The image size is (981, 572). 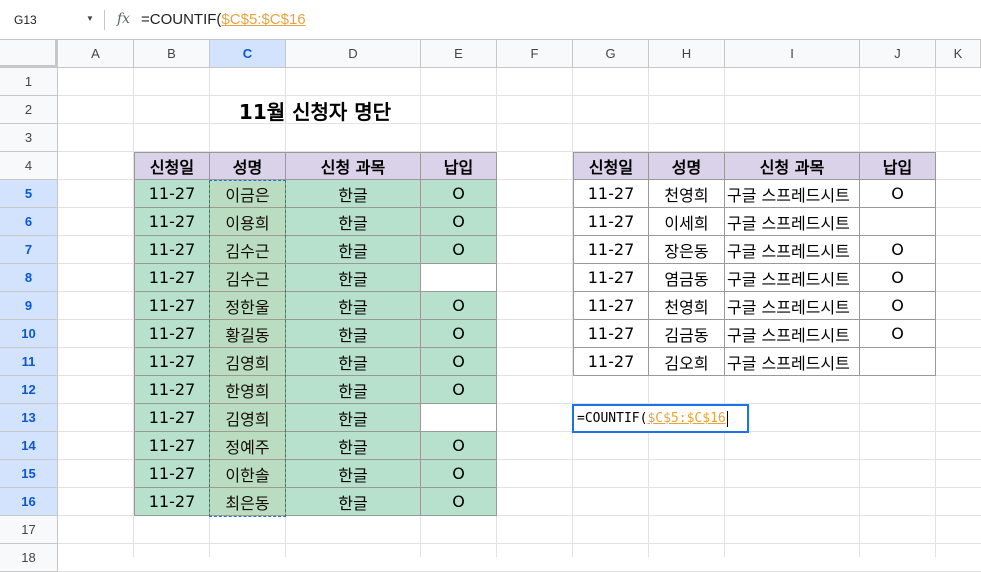 I want to click on column-header-d: D, so click(x=353, y=54).